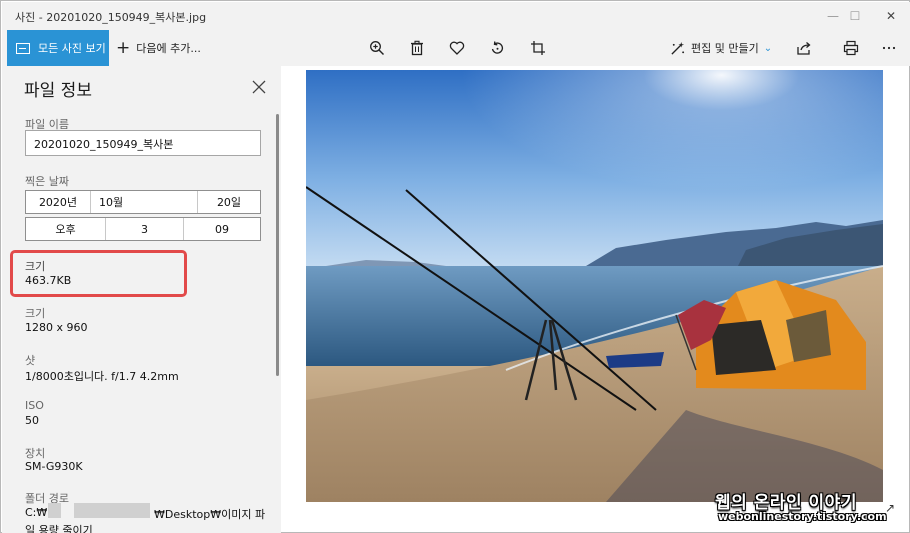 The image size is (910, 533). What do you see at coordinates (35, 313) in the screenshot?
I see `dimensions-label: 크기` at bounding box center [35, 313].